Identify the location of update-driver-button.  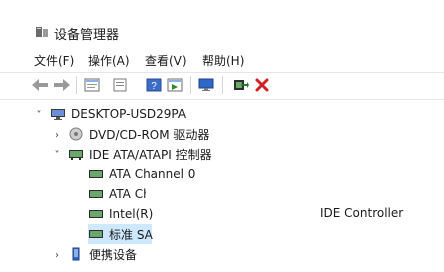
(120, 85).